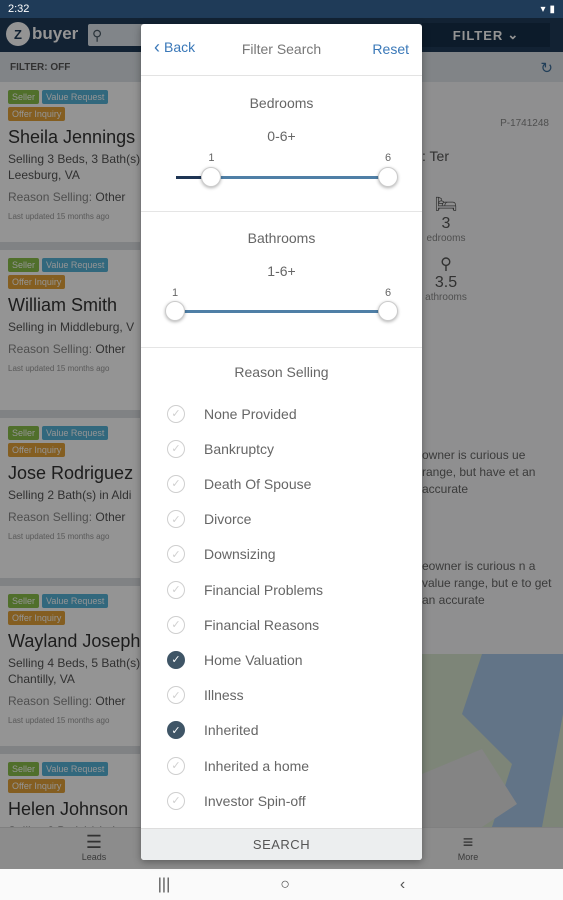  I want to click on bedrooms-section: Bedrooms 0-6+ 1 6, so click(281, 144).